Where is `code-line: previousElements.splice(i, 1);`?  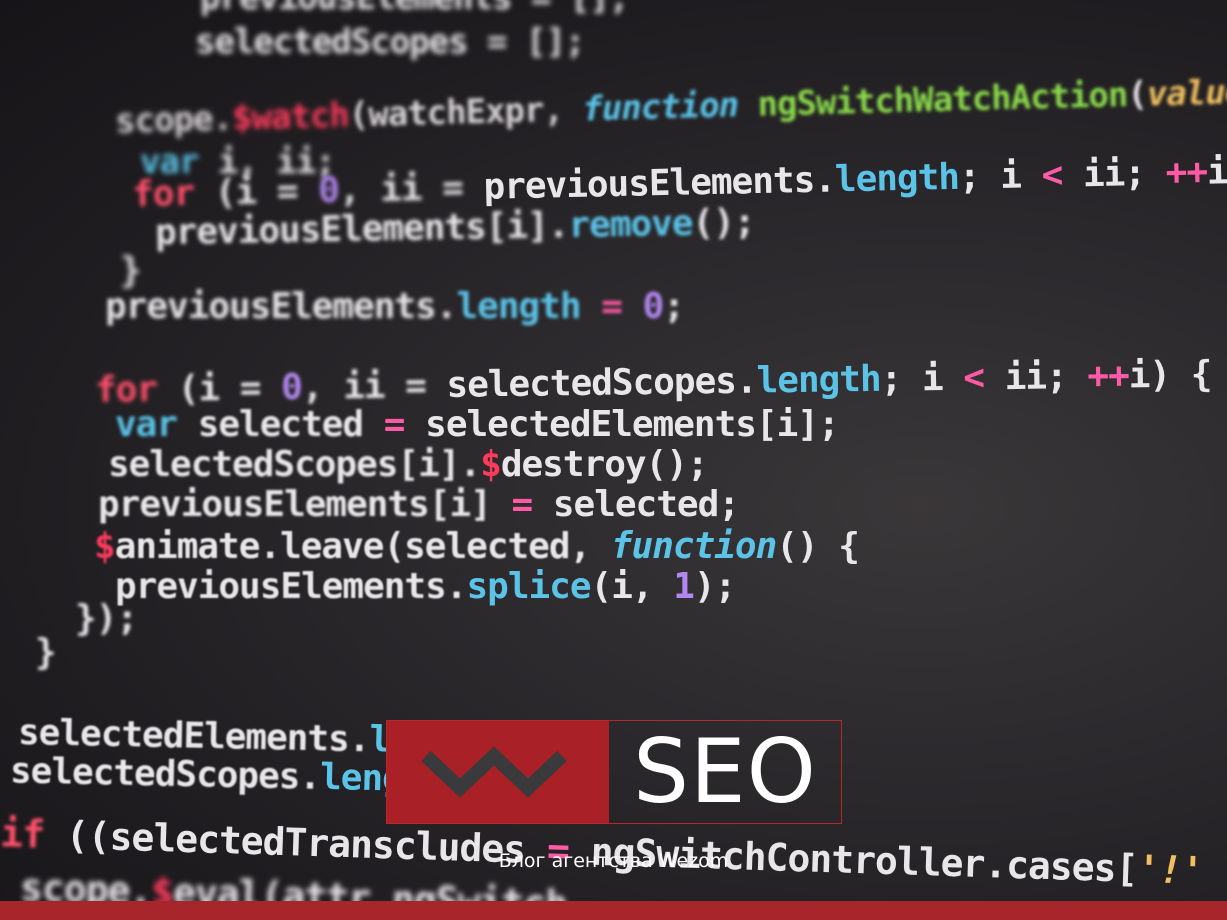 code-line: previousElements.splice(i, 1); is located at coordinates (425, 586).